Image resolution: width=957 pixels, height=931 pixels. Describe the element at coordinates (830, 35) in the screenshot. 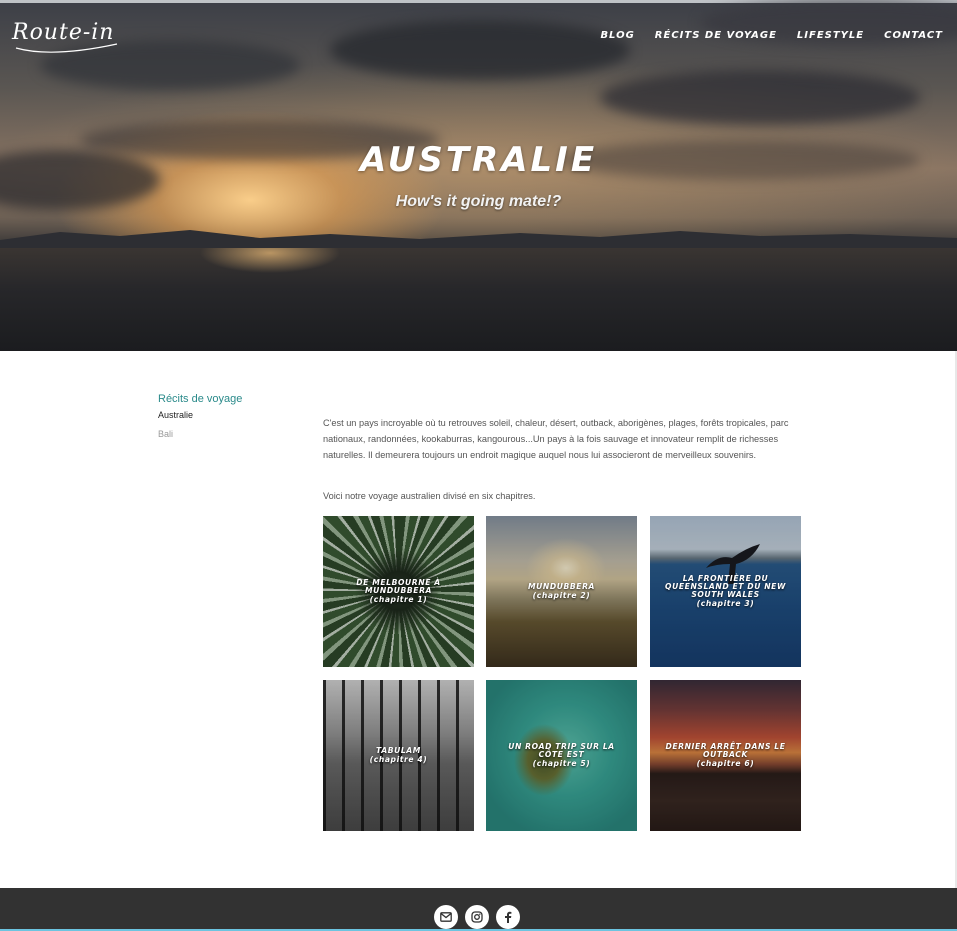

I see `nav-lifestyle: LIFESTYLE` at that location.